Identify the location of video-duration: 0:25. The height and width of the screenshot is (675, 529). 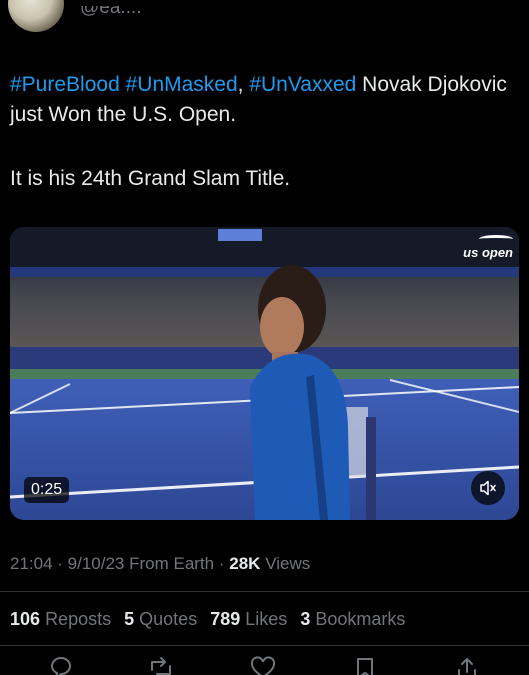
(47, 490).